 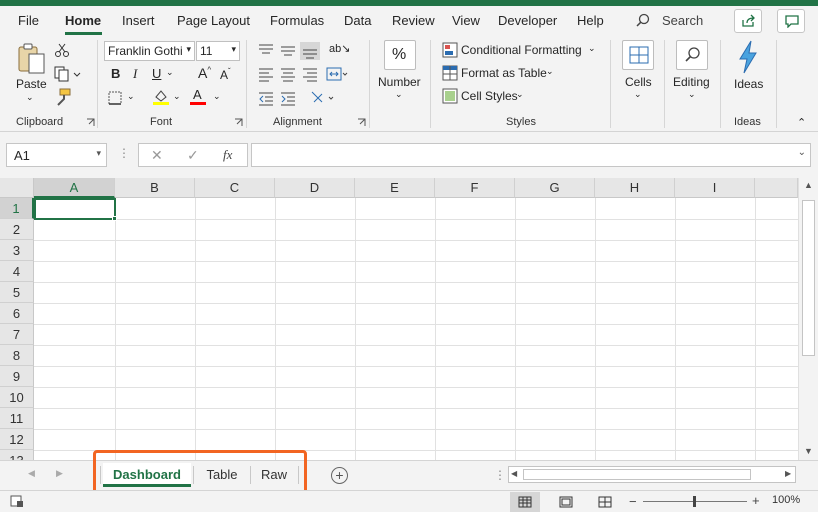 What do you see at coordinates (303, 98) in the screenshot?
I see `indent-icons` at bounding box center [303, 98].